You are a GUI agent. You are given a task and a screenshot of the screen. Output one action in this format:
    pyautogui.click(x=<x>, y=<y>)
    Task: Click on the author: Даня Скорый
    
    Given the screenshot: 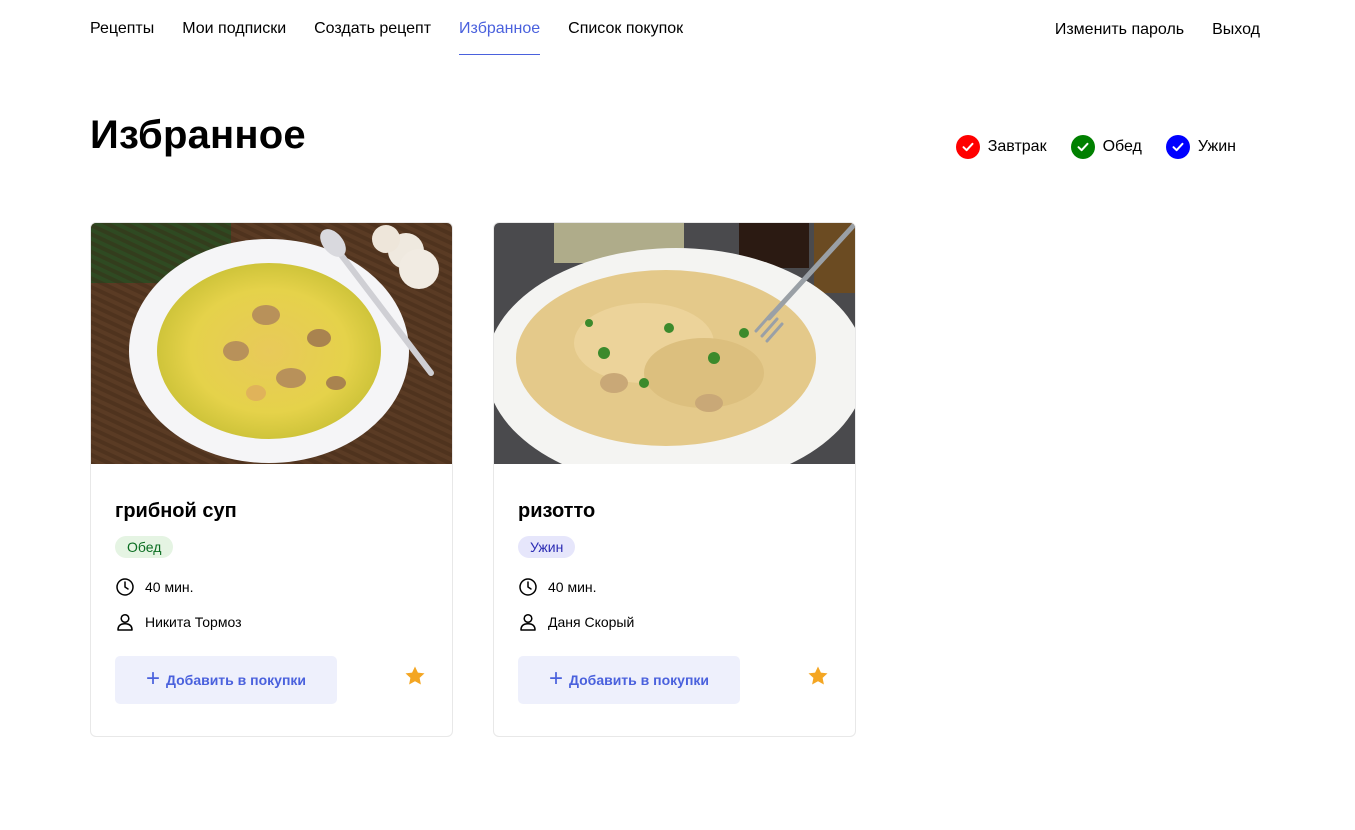 What is the action you would take?
    pyautogui.click(x=576, y=622)
    